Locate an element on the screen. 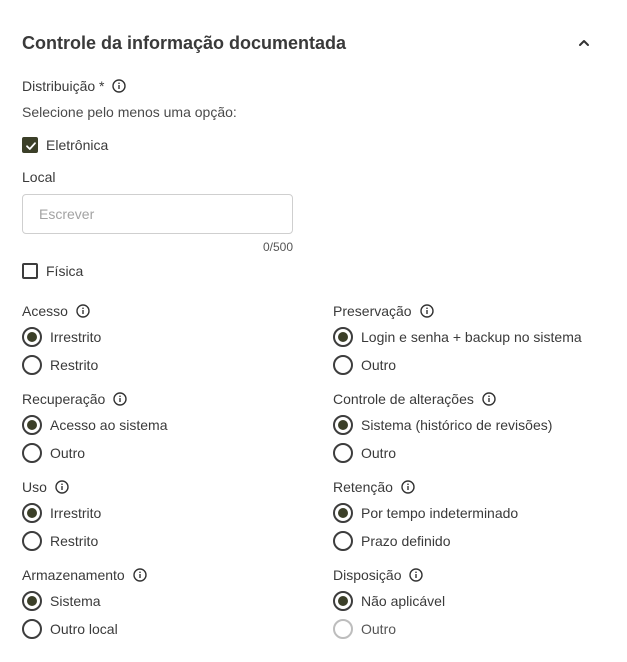  radio-label: Por tempo indeterminado is located at coordinates (440, 513).